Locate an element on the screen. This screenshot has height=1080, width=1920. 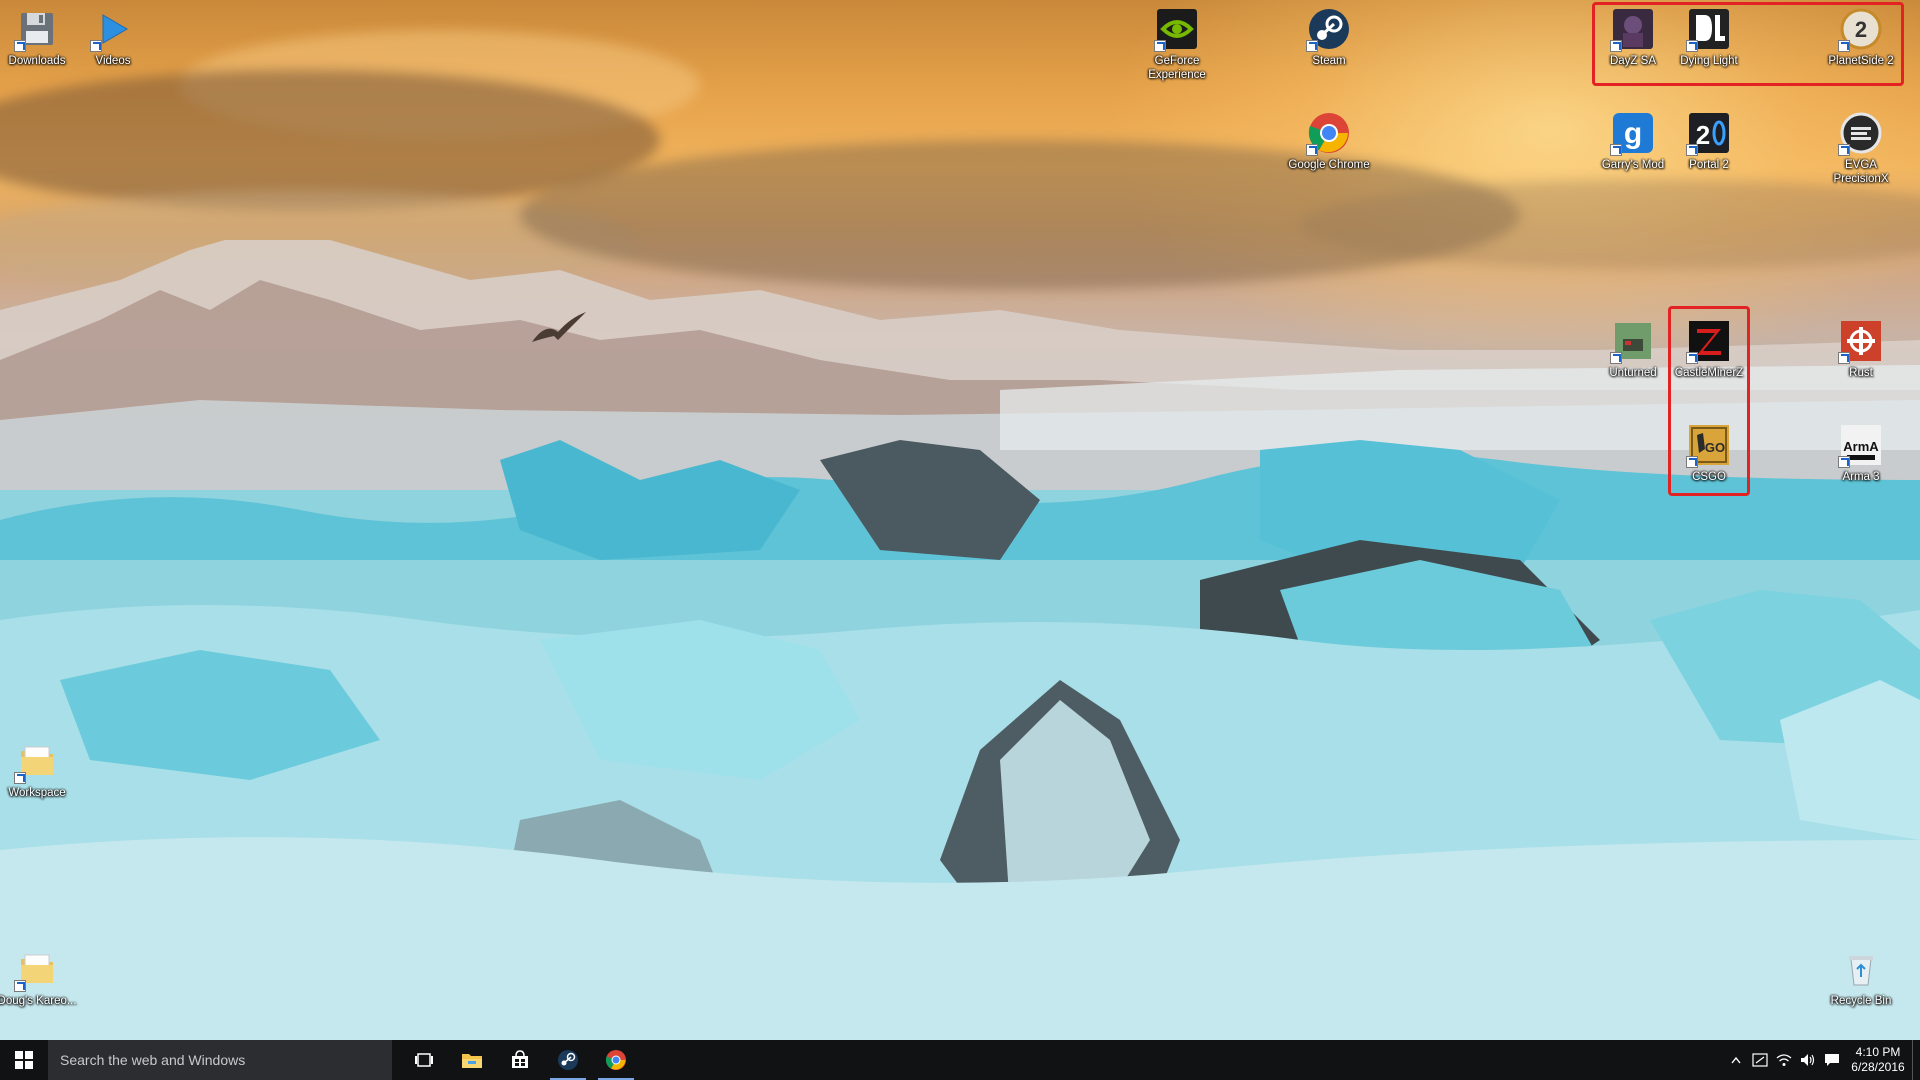
store-button is located at coordinates (520, 1060).